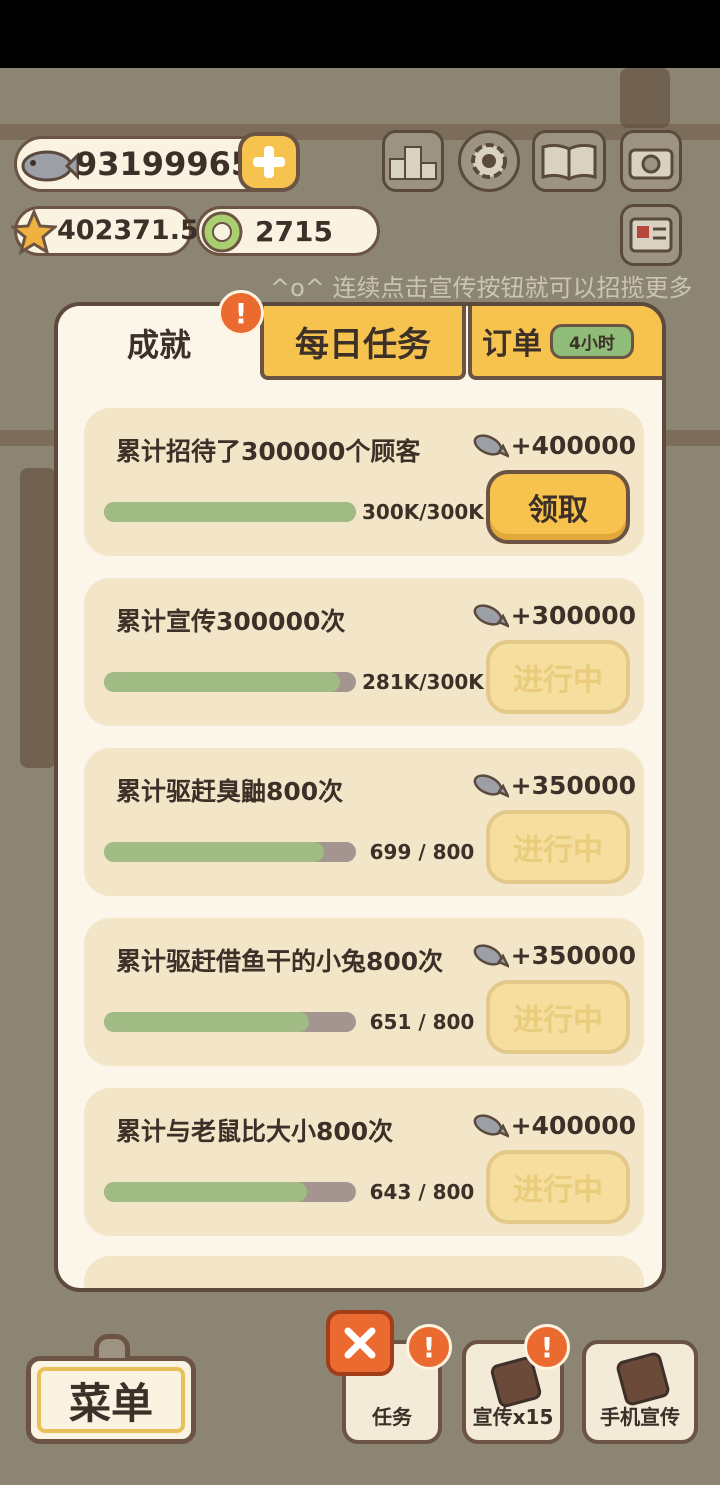 This screenshot has height=1485, width=720. I want to click on menu-hook, so click(112, 1346).